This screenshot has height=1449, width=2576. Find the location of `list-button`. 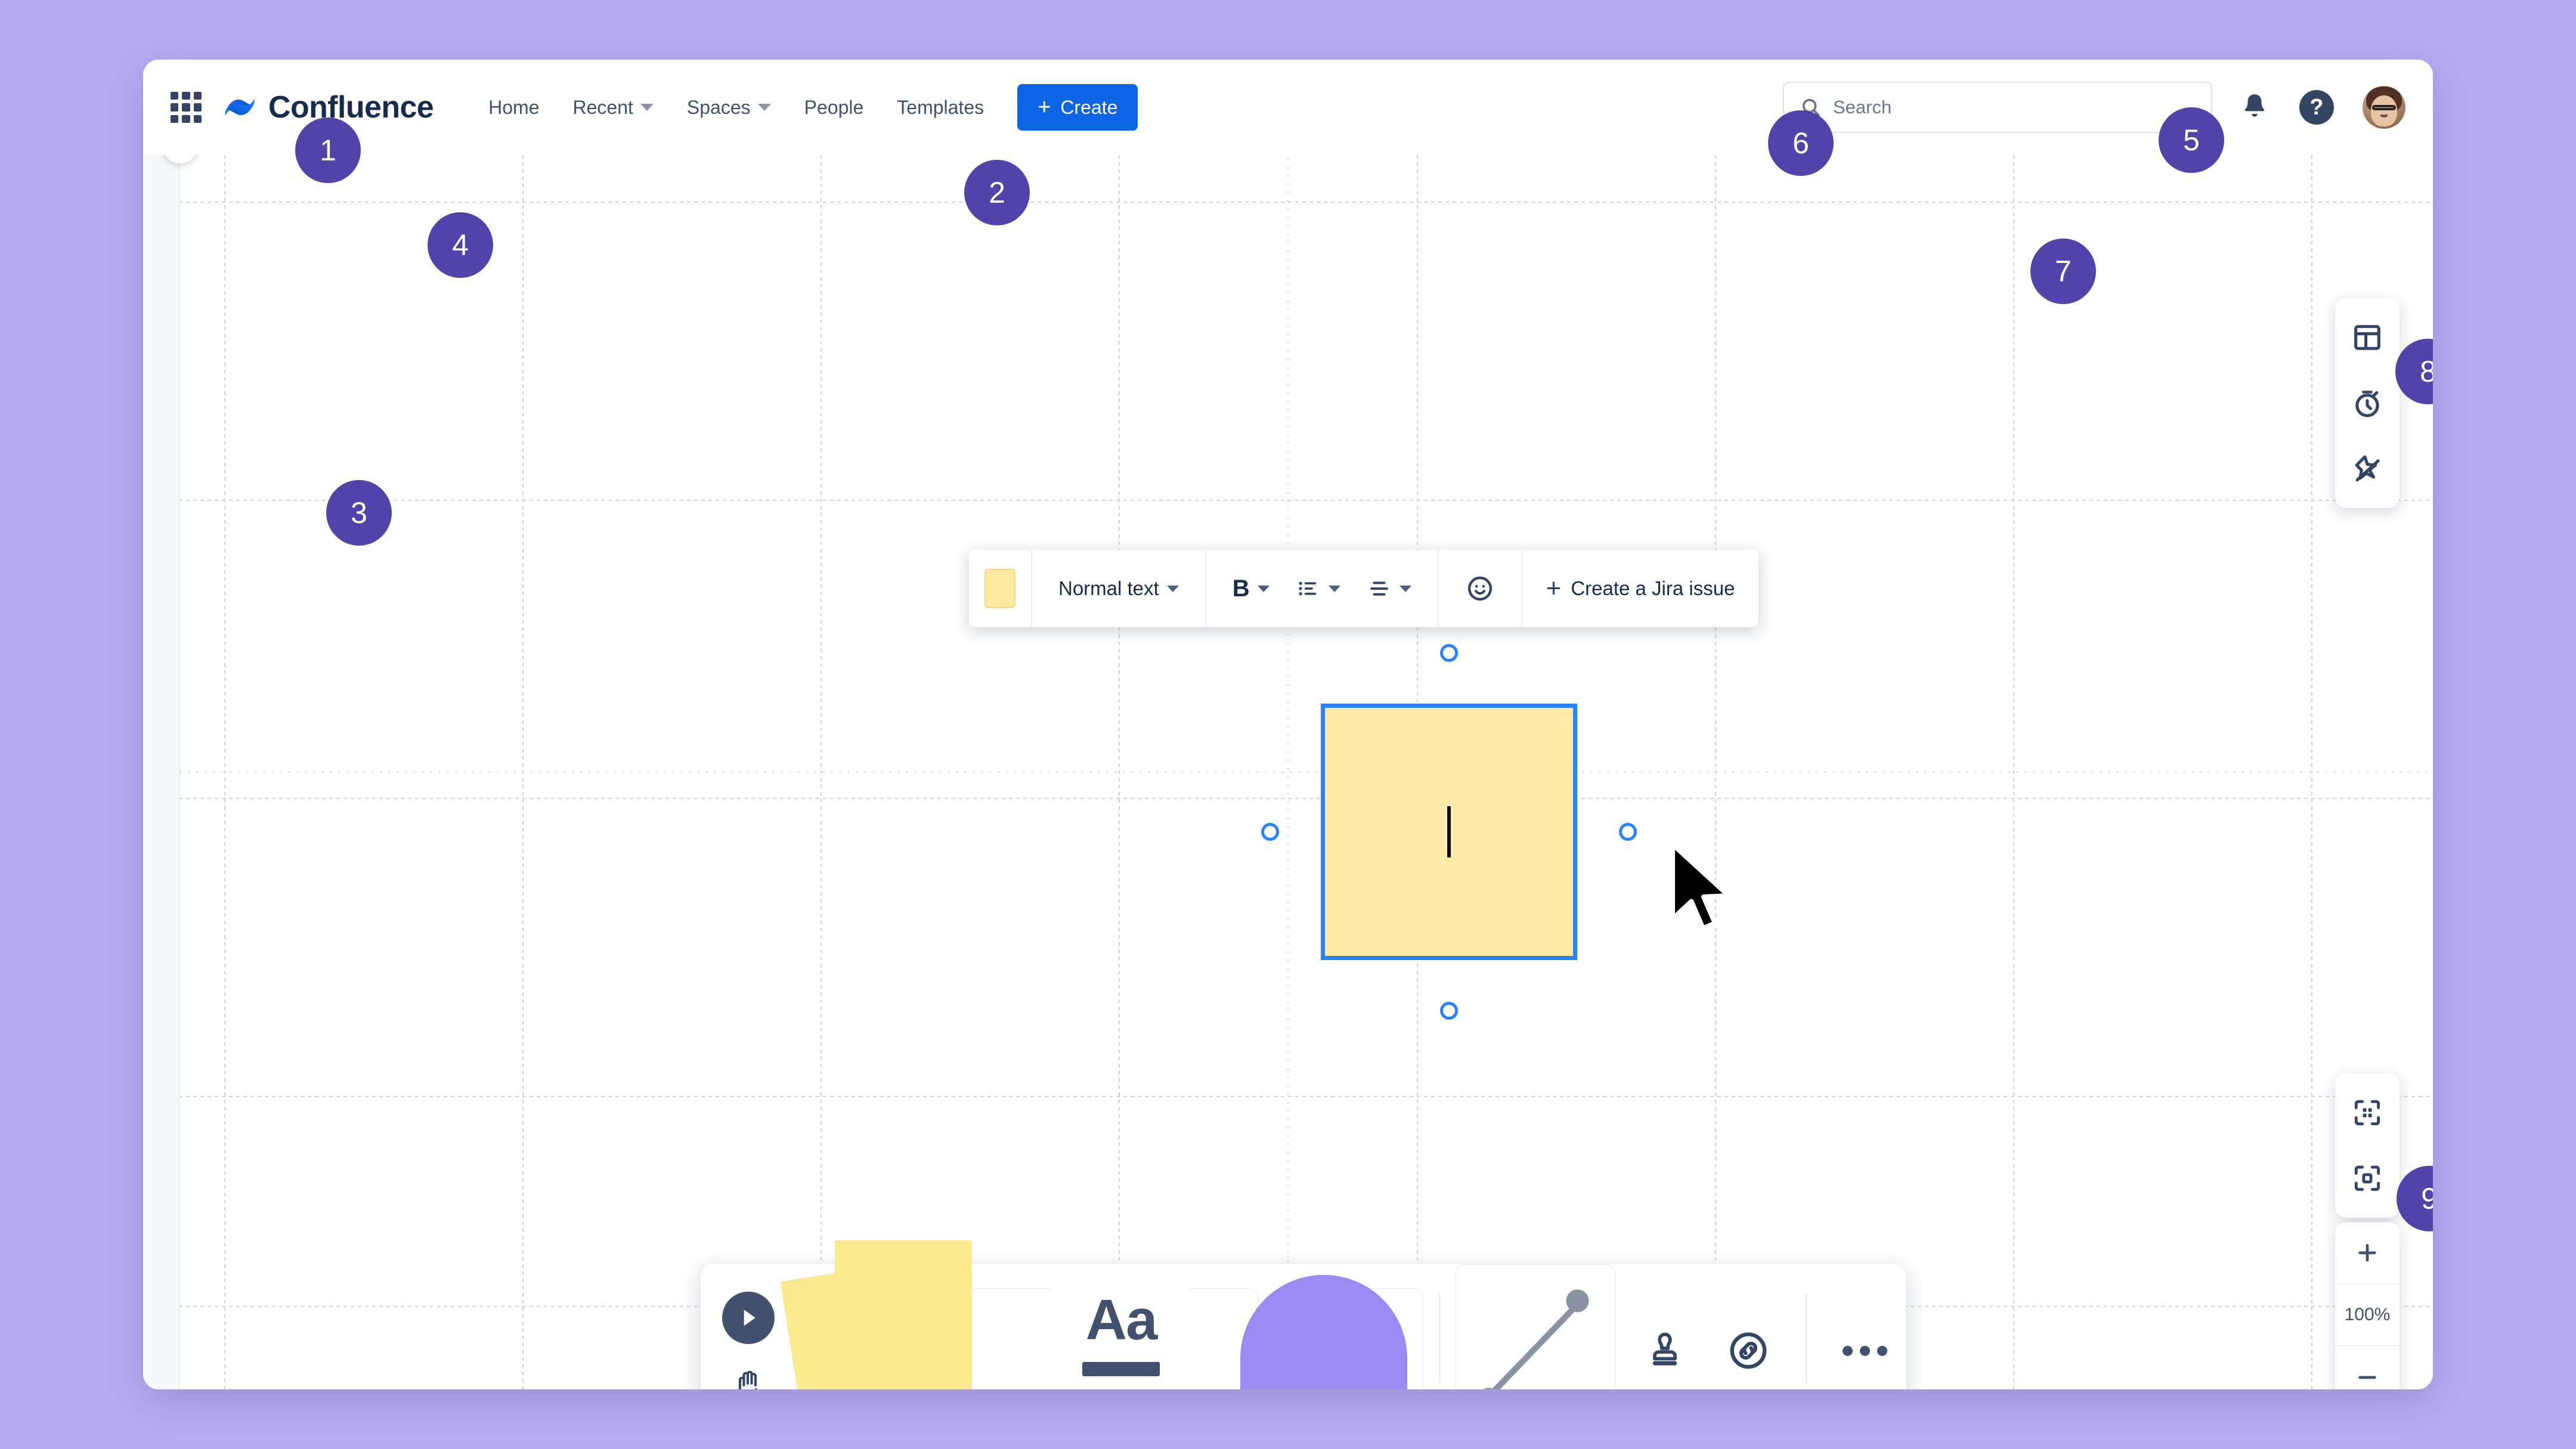

list-button is located at coordinates (1318, 588).